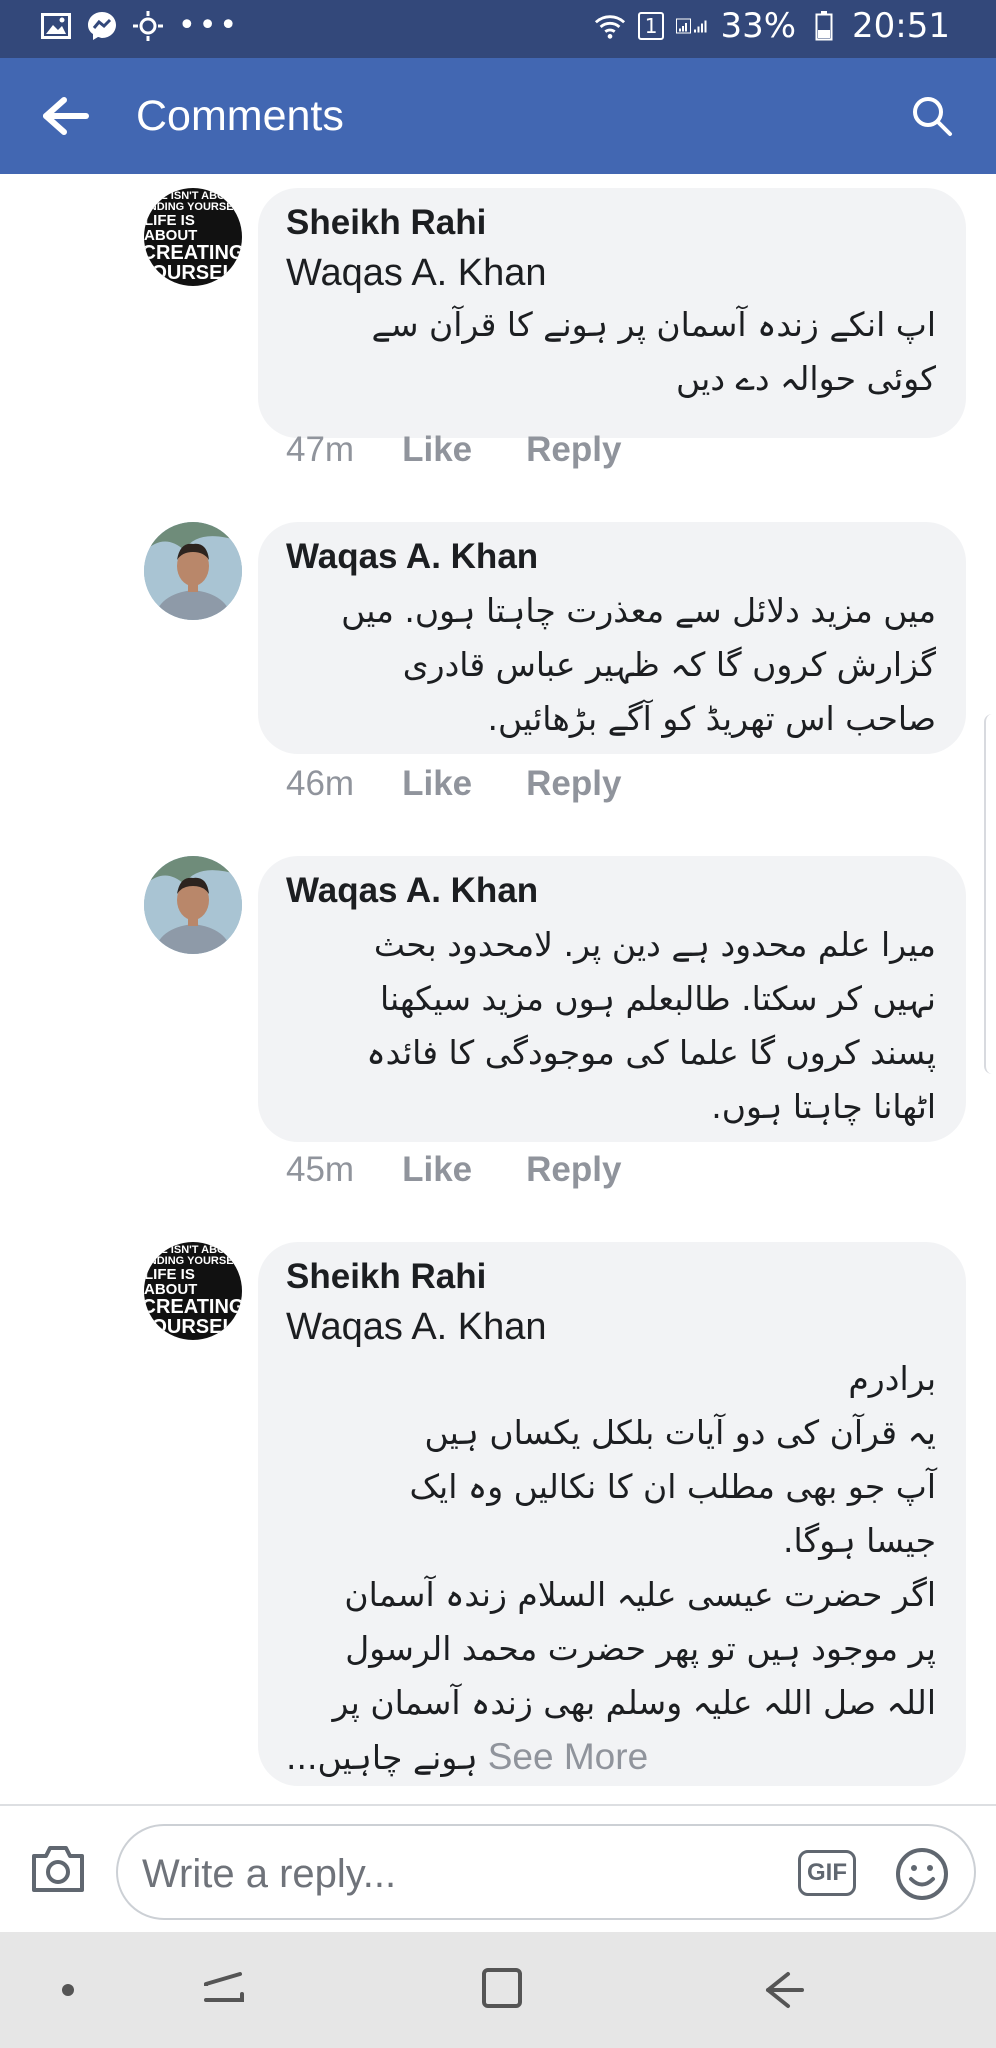 The image size is (996, 2048). What do you see at coordinates (651, 1052) in the screenshot?
I see `comment-line: پسند کروں گا علما کی موجودگی کا فائدہ` at bounding box center [651, 1052].